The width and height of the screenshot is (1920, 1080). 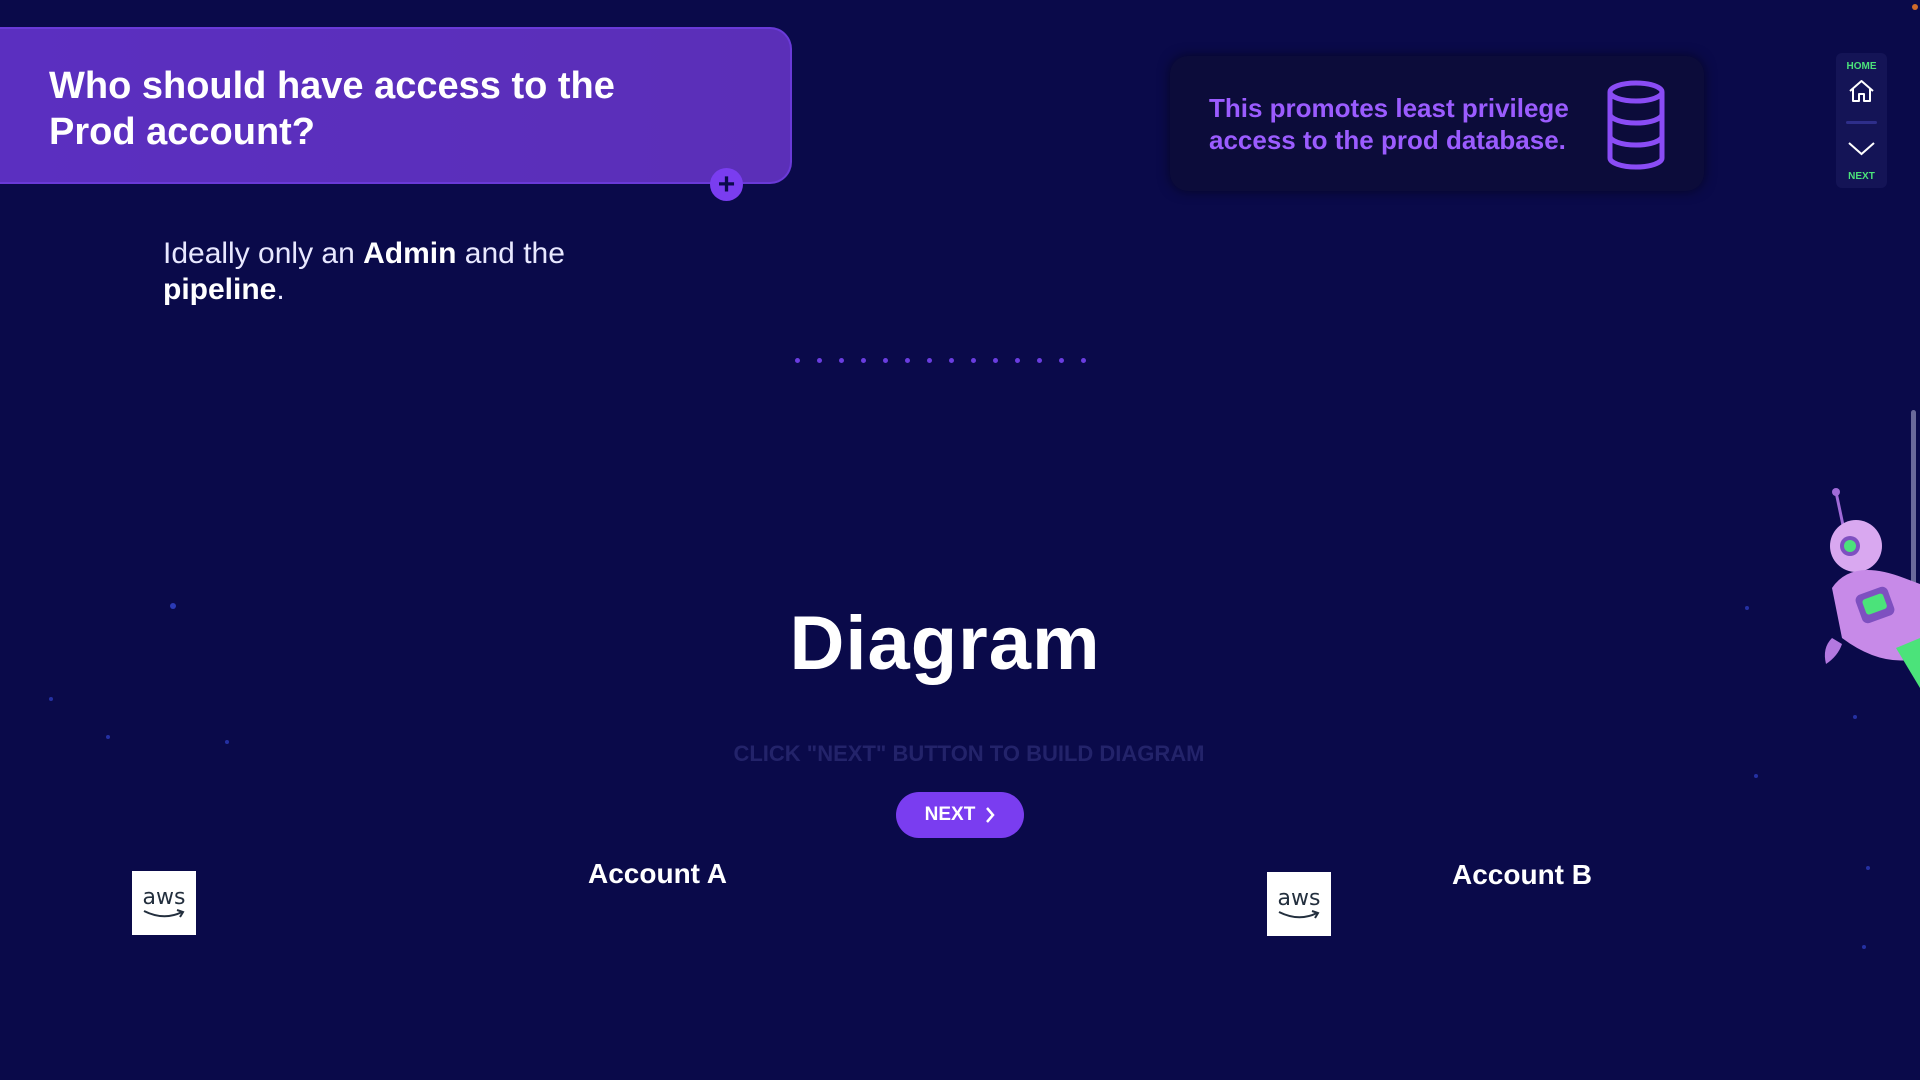 I want to click on chevron-down-icon, so click(x=1861, y=149).